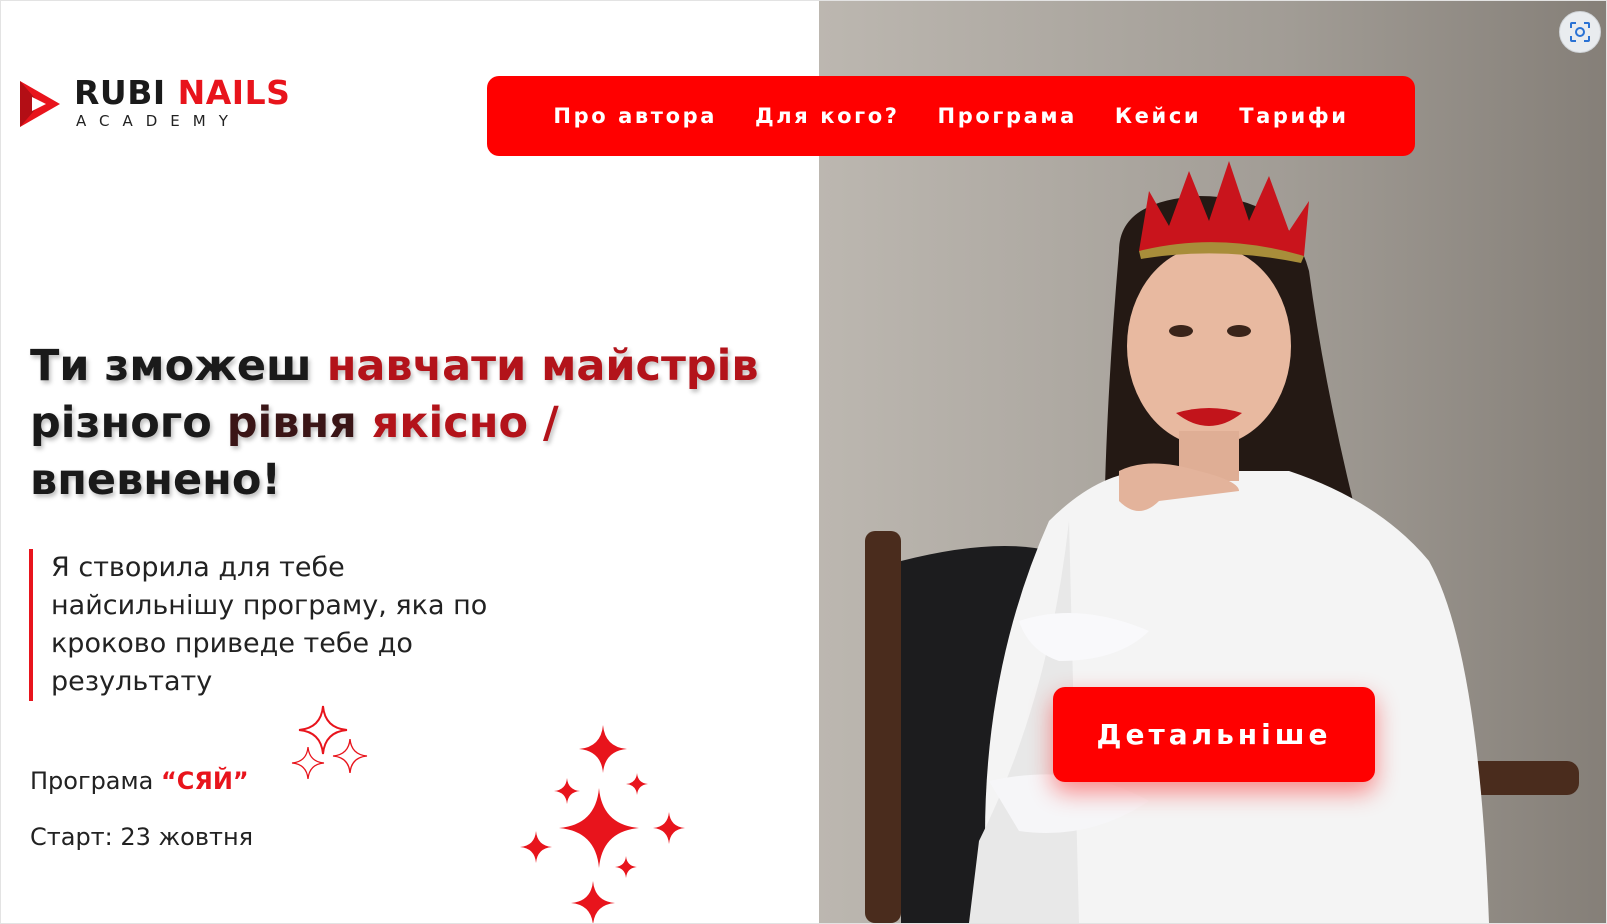 The image size is (1607, 924). Describe the element at coordinates (178, 366) in the screenshot. I see `headline-part-1: Ти зможеш` at that location.